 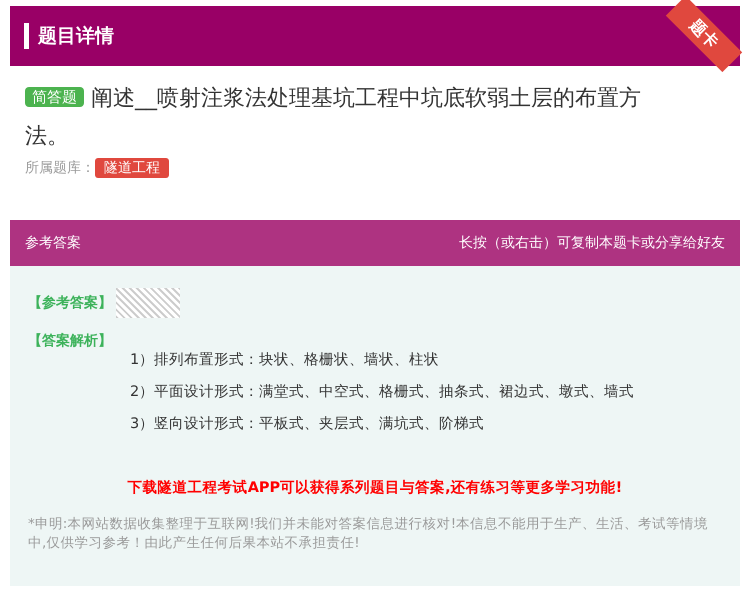 What do you see at coordinates (53, 243) in the screenshot?
I see `answer-title: 参考答案` at bounding box center [53, 243].